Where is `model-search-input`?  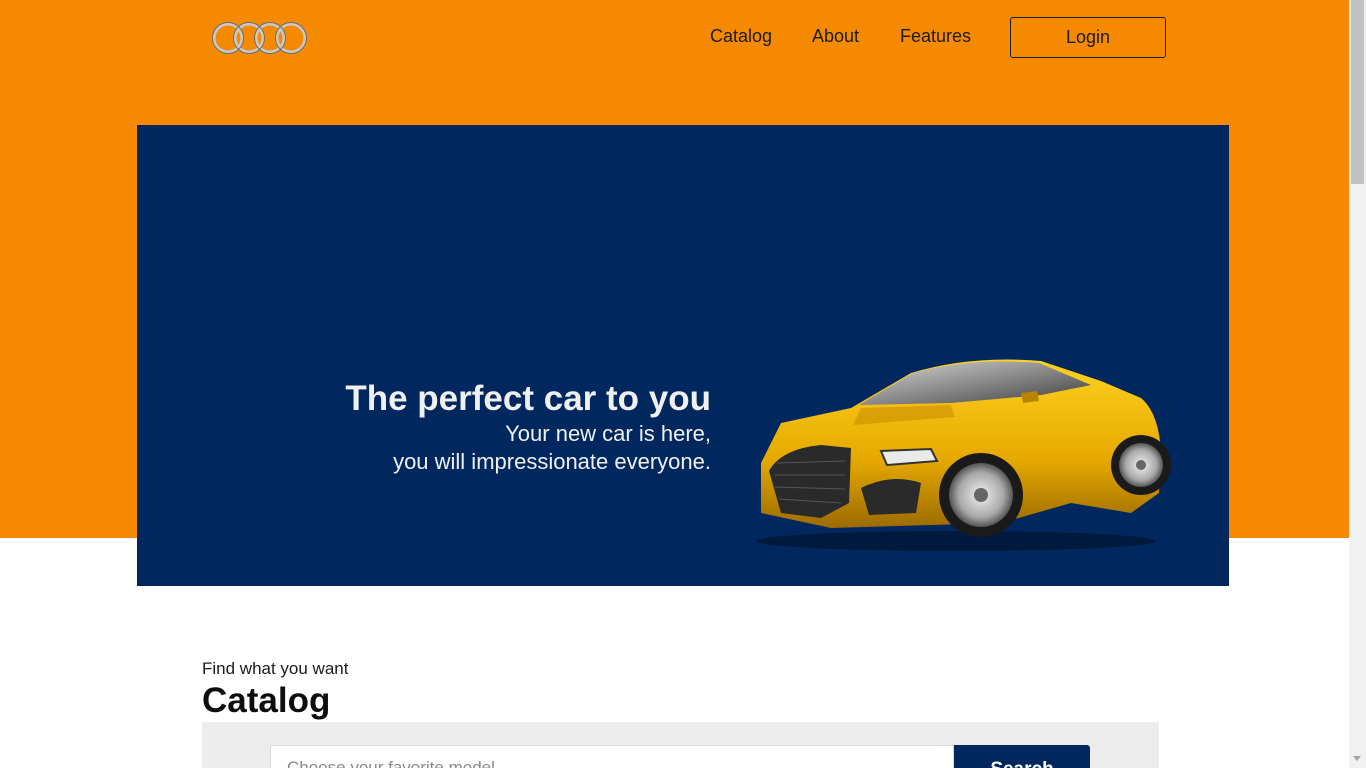
model-search-input is located at coordinates (612, 756).